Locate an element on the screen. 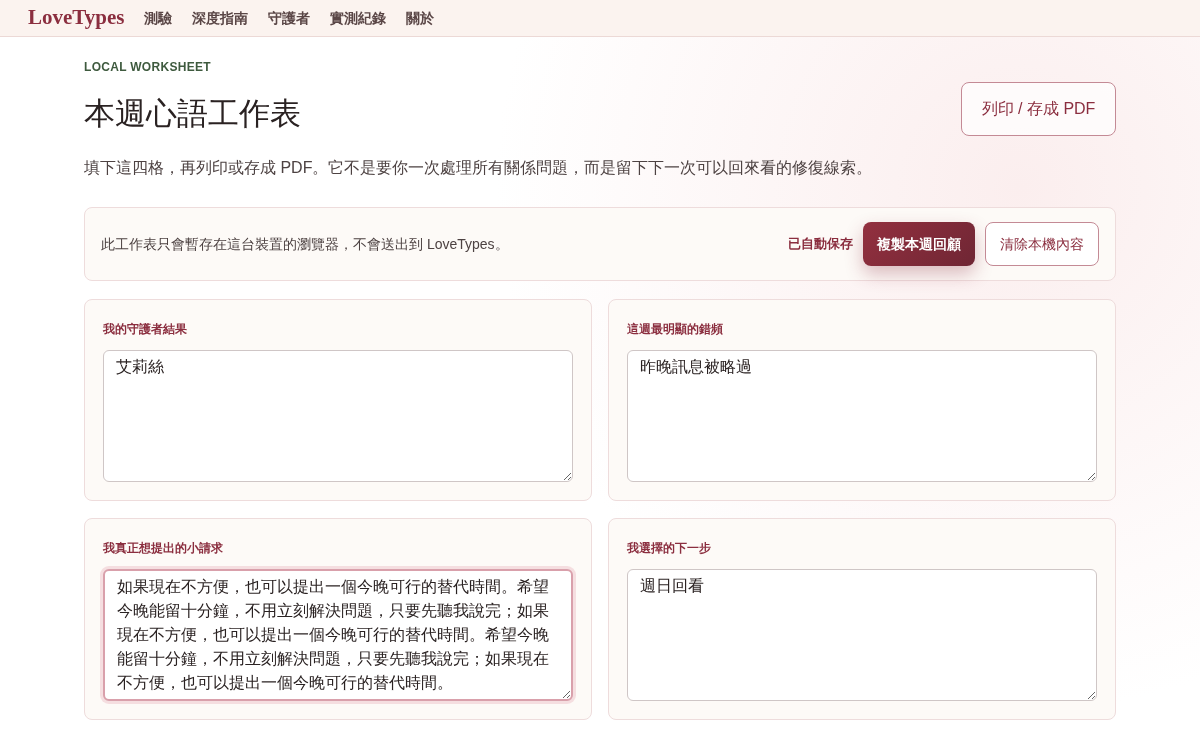 This screenshot has height=750, width=1200. print-button: 列印 / 存成 PDF is located at coordinates (1038, 109).